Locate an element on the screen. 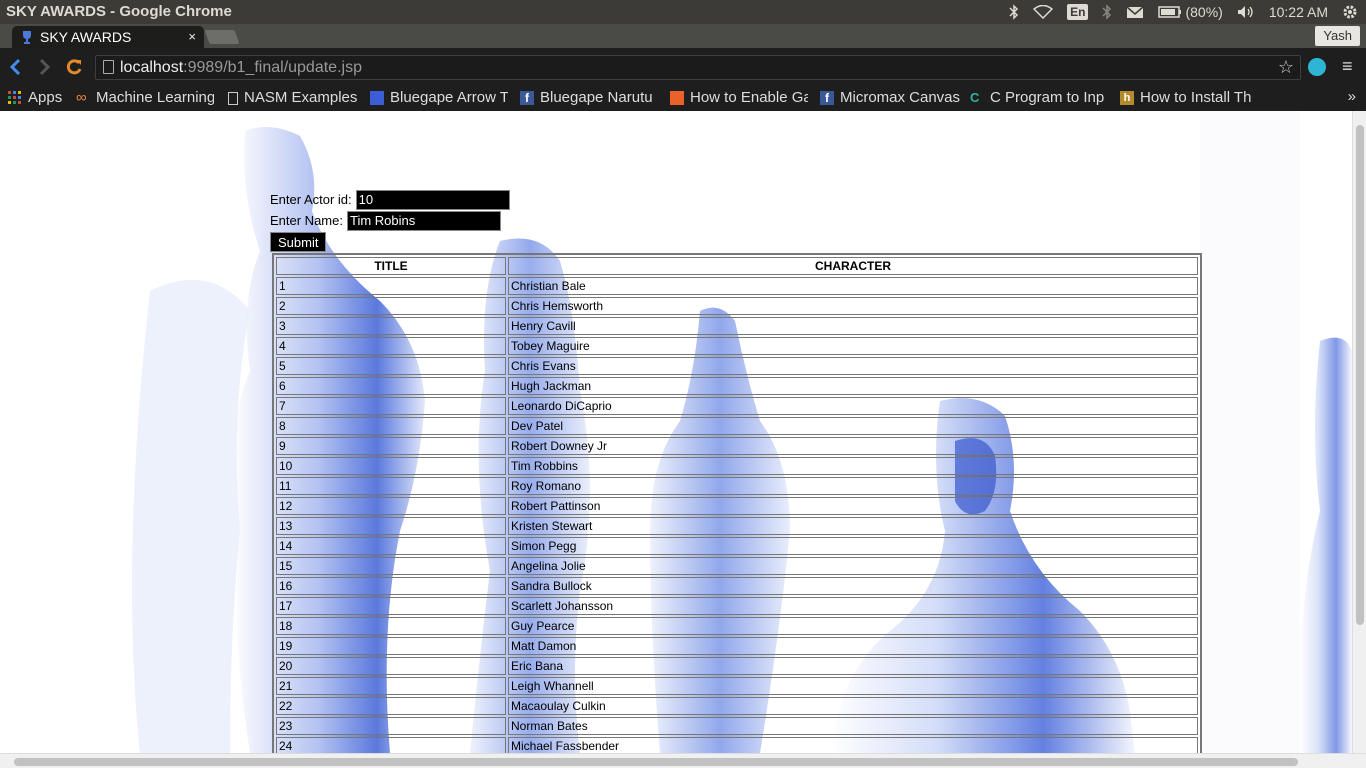  table-row: 8 Dev Patel is located at coordinates (737, 426).